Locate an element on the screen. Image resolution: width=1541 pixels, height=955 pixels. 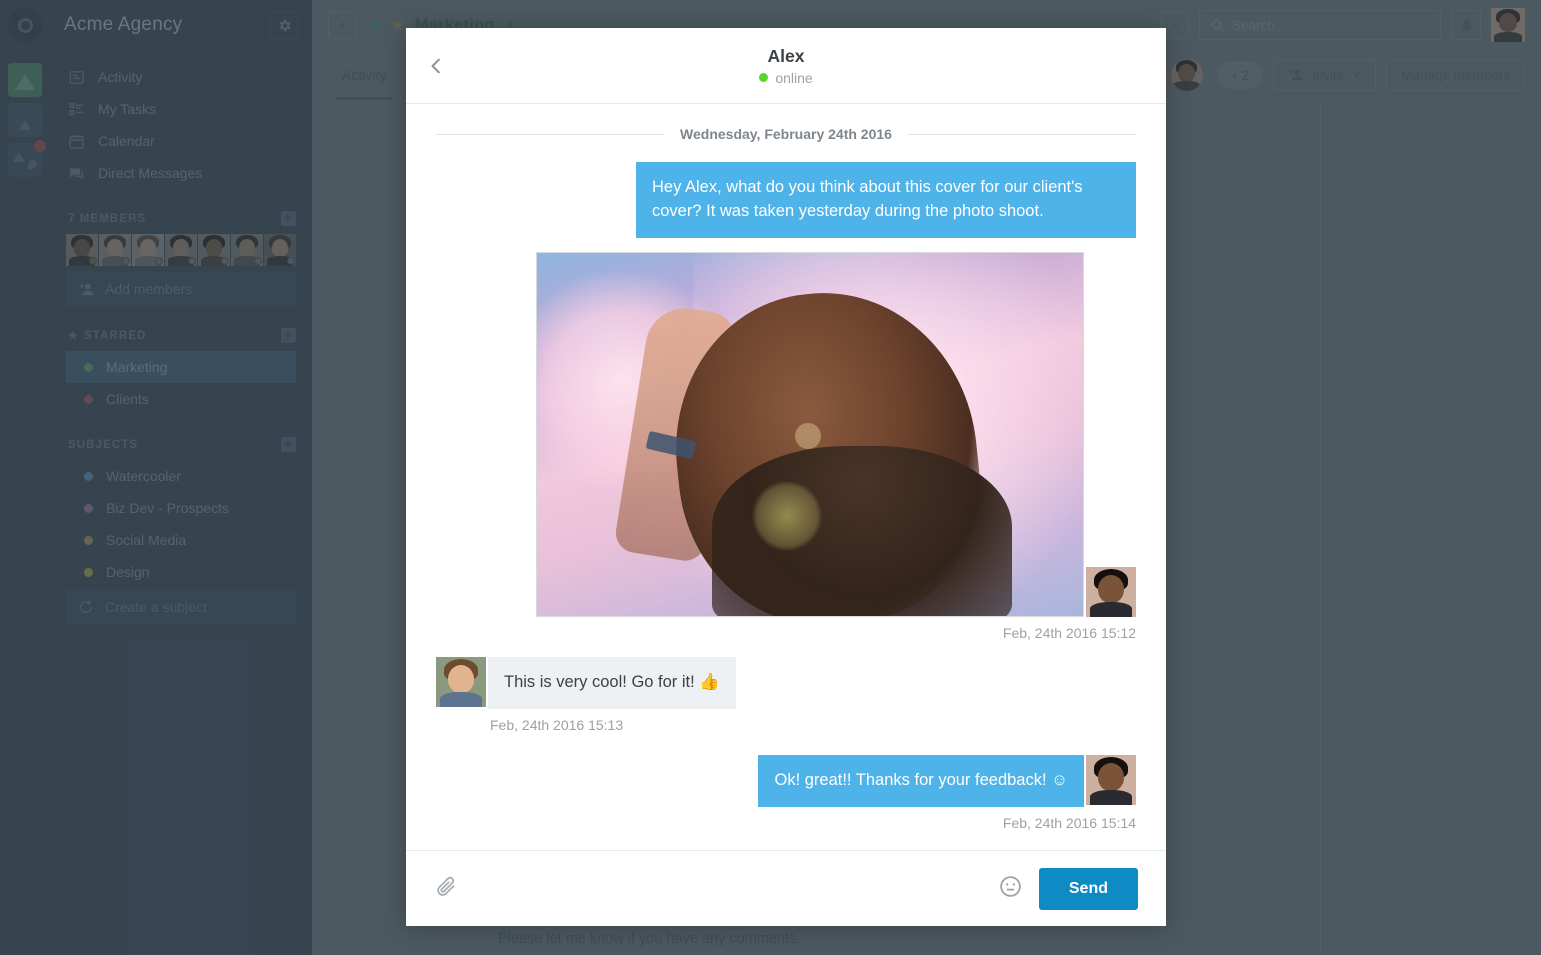
message-timestamp: Feb, 24th 2016 15:12 is located at coordinates (1069, 632).